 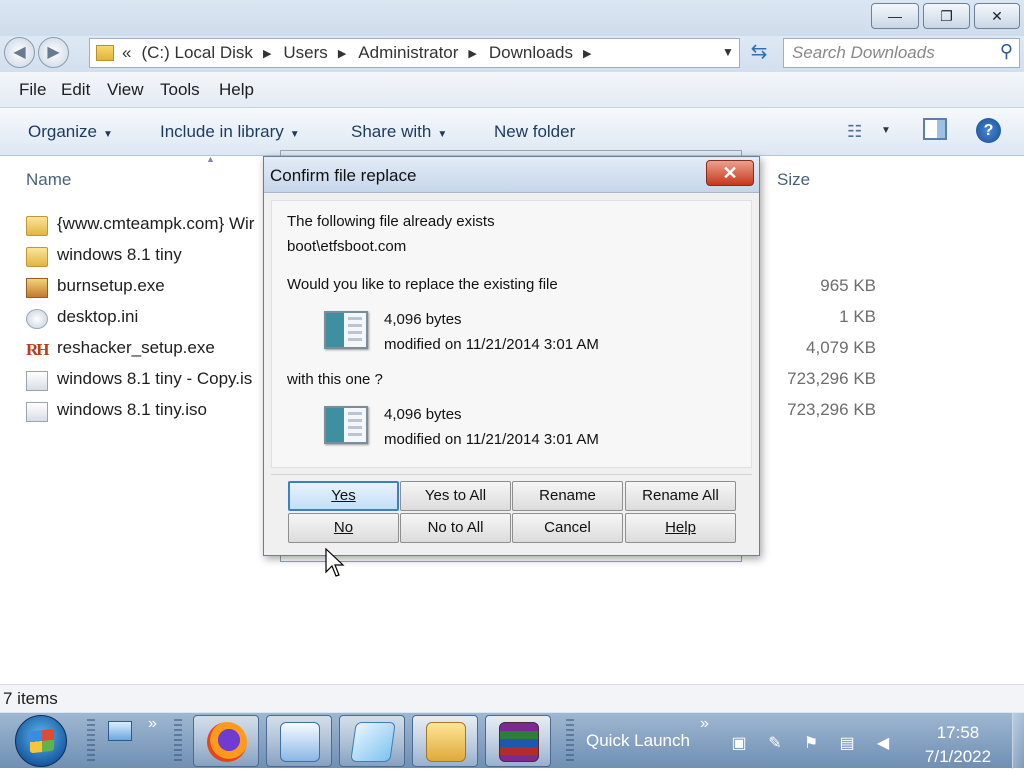 I want to click on taskbar-notepad, so click(x=372, y=741).